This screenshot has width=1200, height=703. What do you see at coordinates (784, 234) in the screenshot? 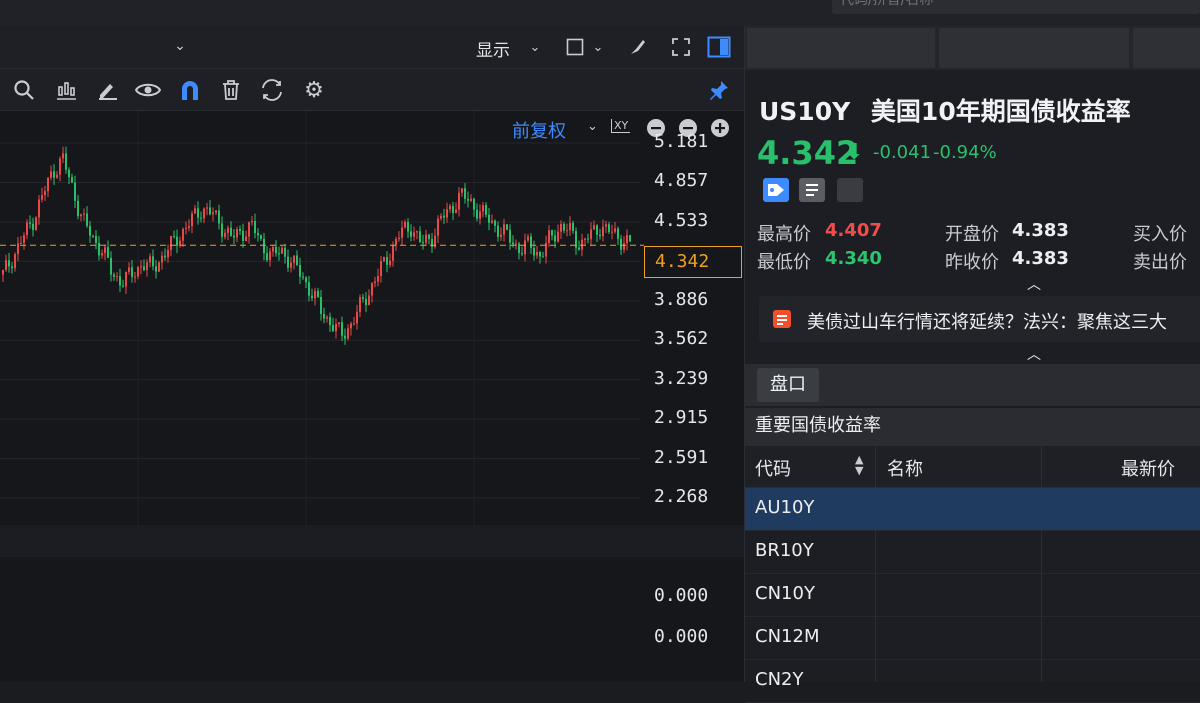
I see `high-label: 最高价` at bounding box center [784, 234].